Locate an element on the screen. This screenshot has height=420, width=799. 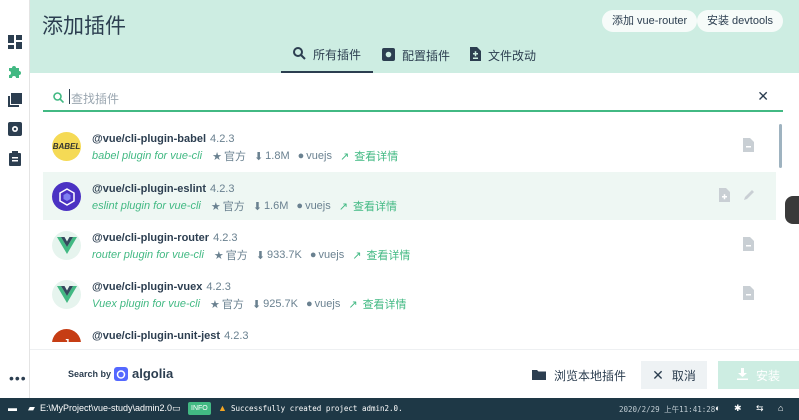
left-sidebar: ••• is located at coordinates (15, 199).